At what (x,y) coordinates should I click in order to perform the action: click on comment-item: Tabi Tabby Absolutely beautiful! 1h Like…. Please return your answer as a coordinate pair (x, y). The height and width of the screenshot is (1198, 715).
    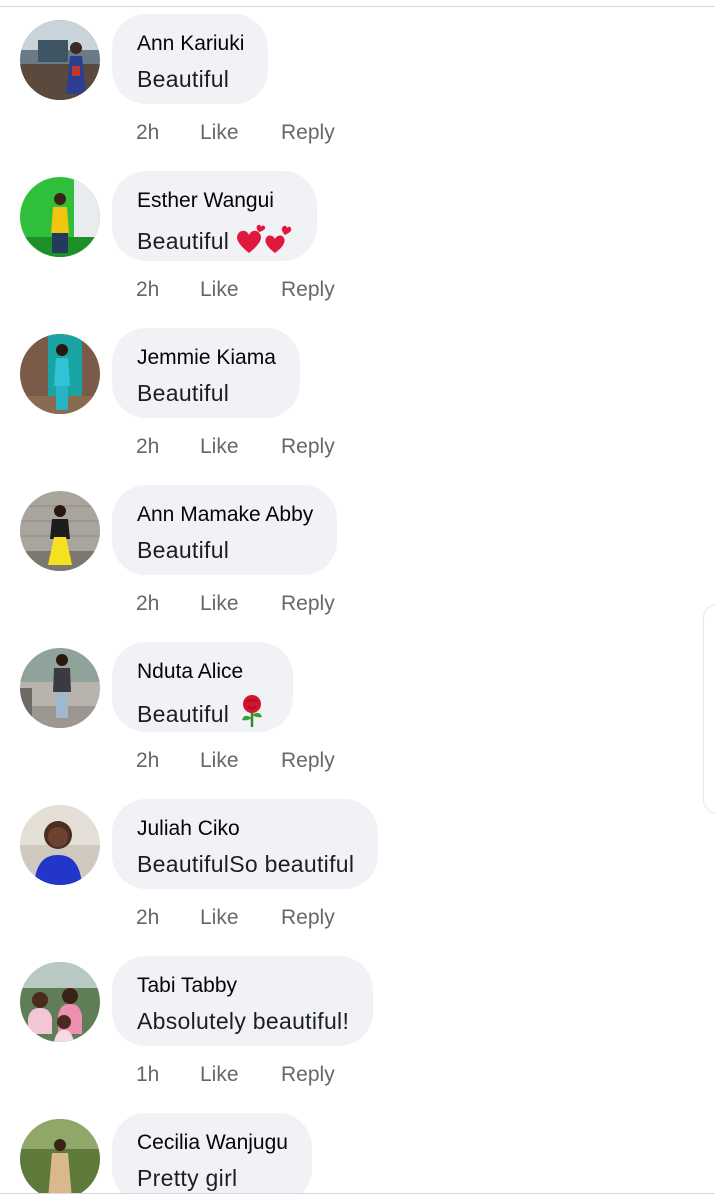
    Looking at the image, I should click on (357, 1028).